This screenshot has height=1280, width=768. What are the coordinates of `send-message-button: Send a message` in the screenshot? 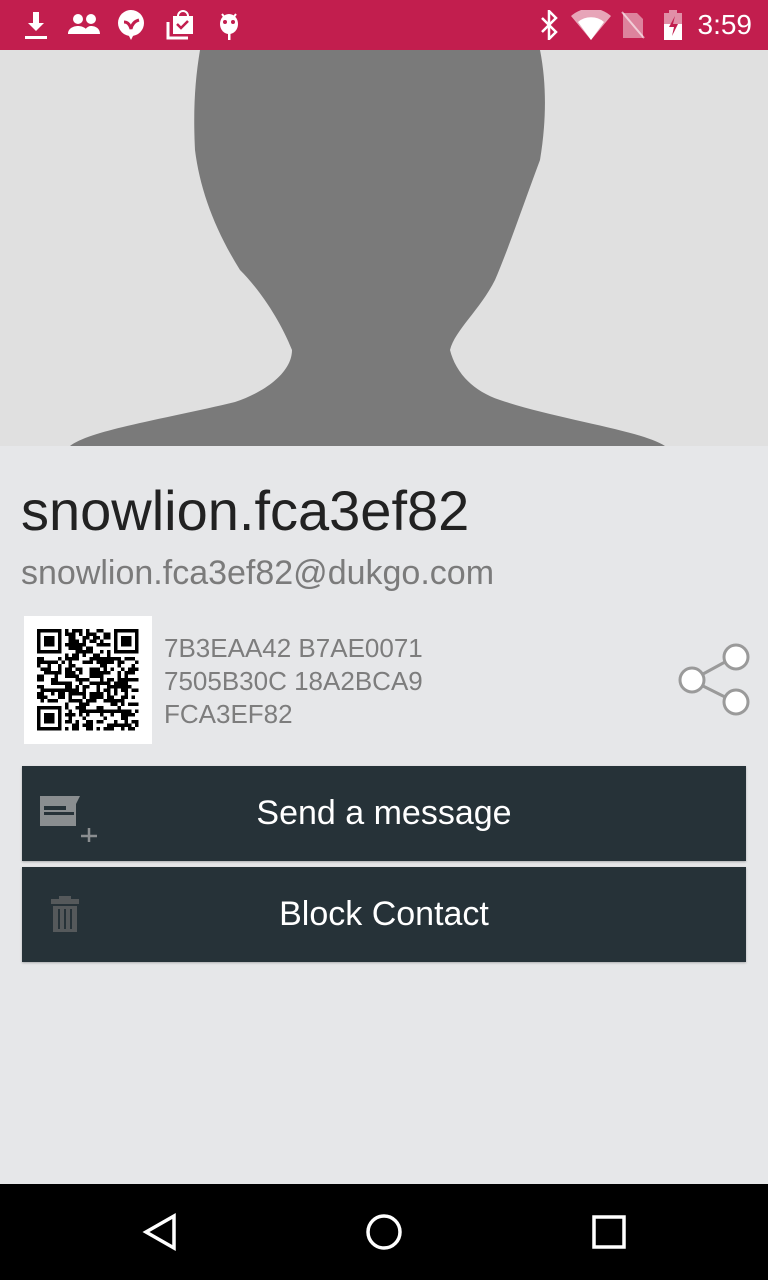 It's located at (384, 813).